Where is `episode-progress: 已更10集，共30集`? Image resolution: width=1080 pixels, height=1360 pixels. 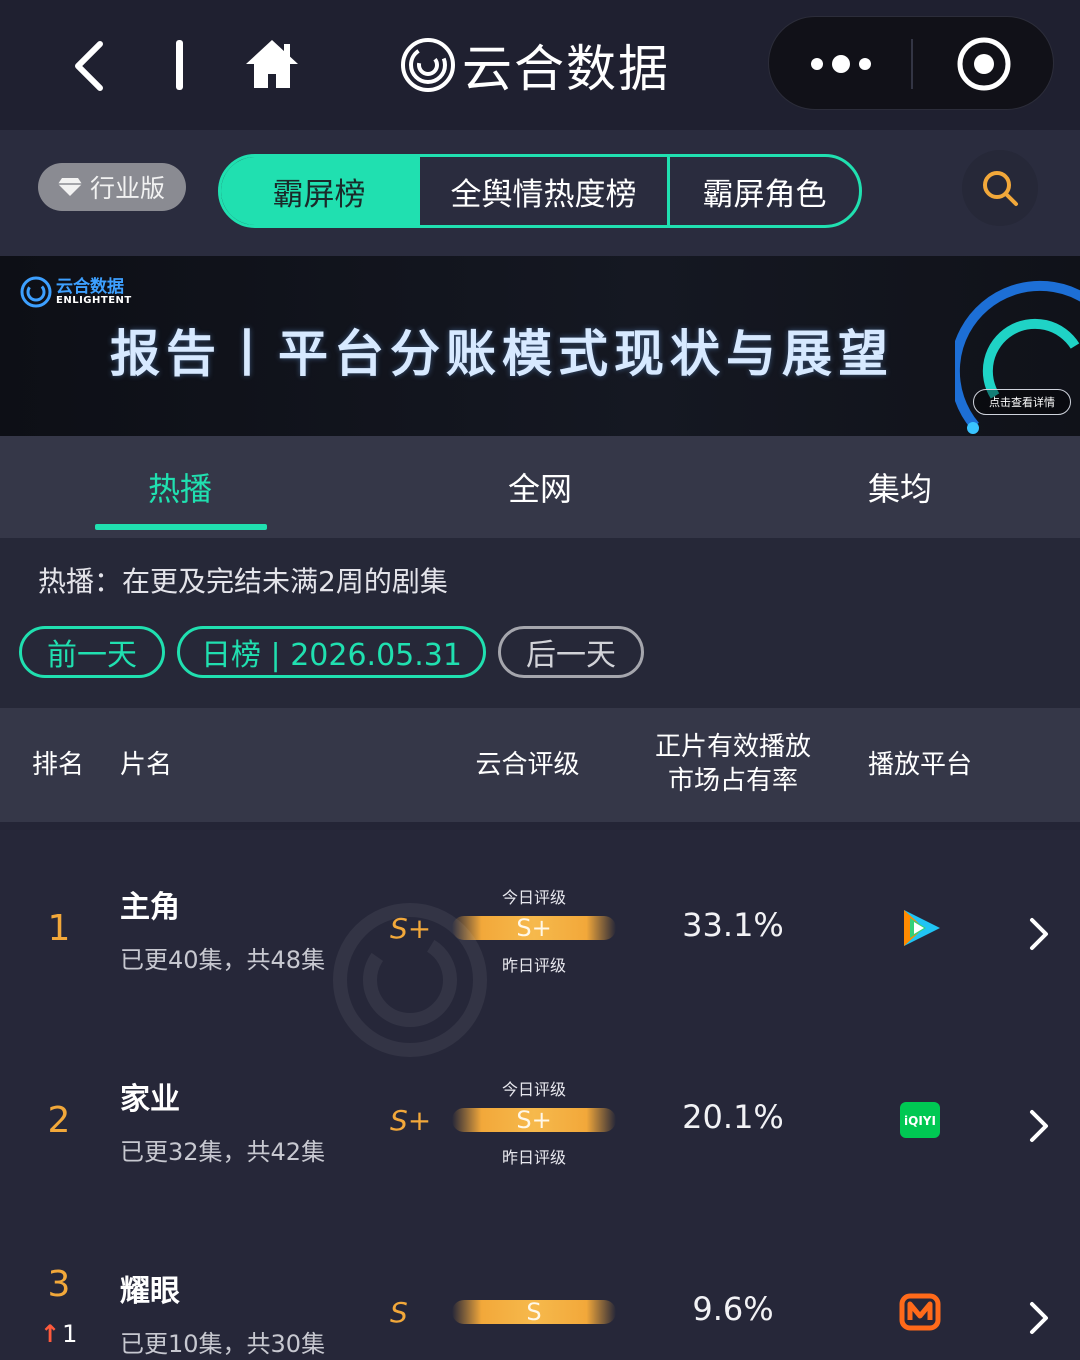 episode-progress: 已更10集，共30集 is located at coordinates (223, 1344).